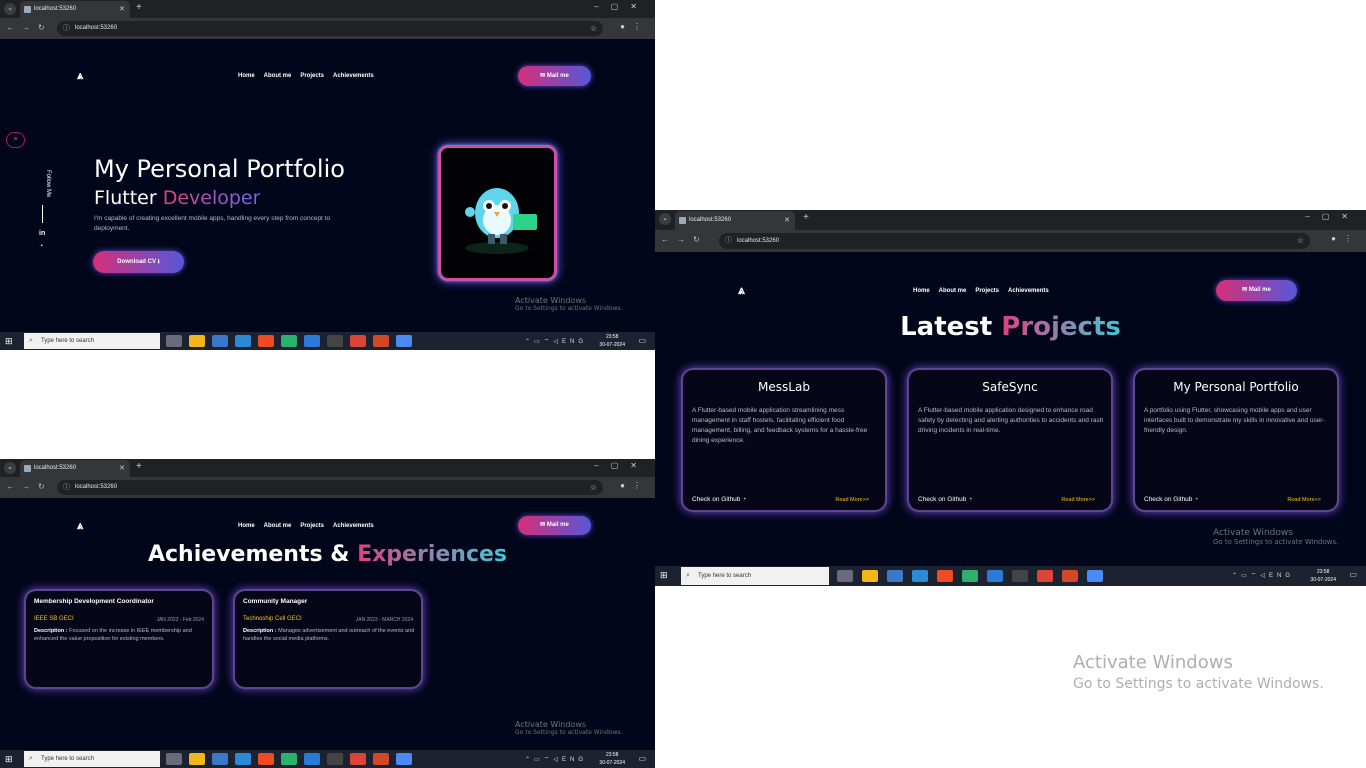 The width and height of the screenshot is (1366, 768). I want to click on linkedin-icon: in, so click(42, 233).